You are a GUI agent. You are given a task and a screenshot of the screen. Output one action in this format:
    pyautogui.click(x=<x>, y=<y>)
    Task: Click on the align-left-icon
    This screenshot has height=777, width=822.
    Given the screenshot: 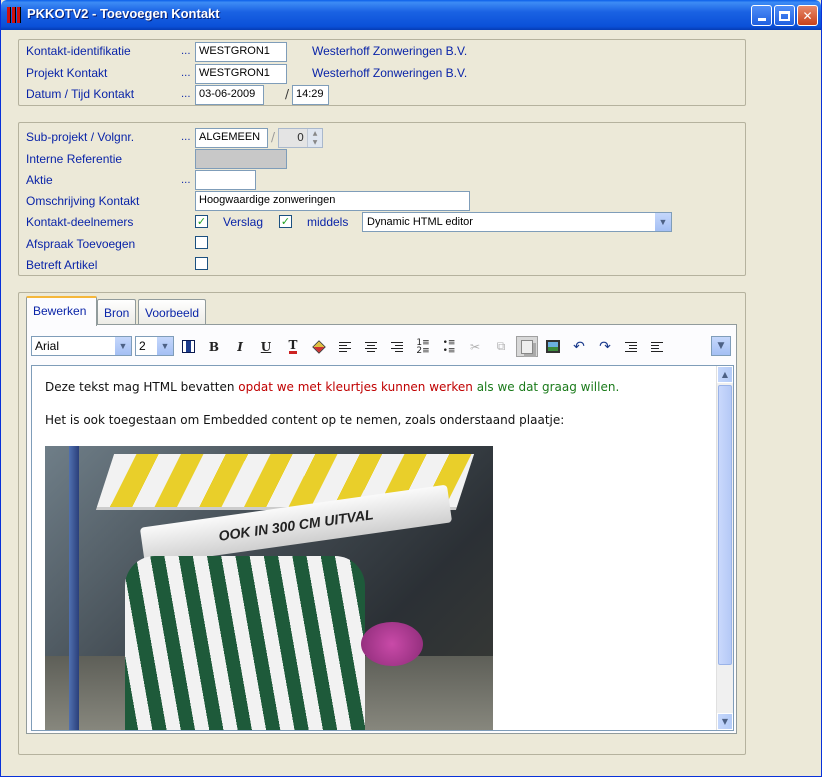 What is the action you would take?
    pyautogui.click(x=345, y=346)
    